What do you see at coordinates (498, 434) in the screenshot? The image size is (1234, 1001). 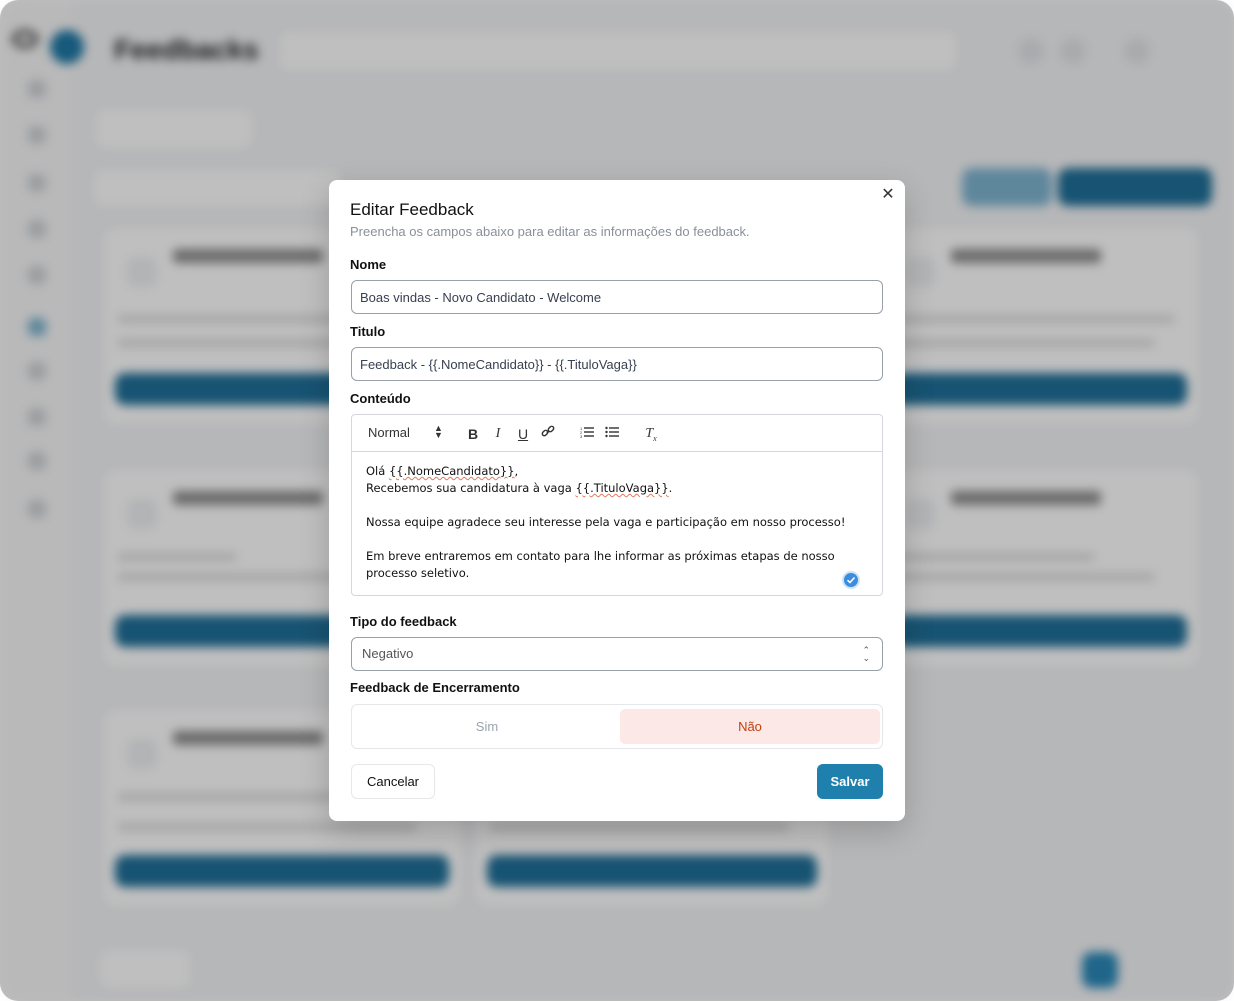 I see `italic-icon: I` at bounding box center [498, 434].